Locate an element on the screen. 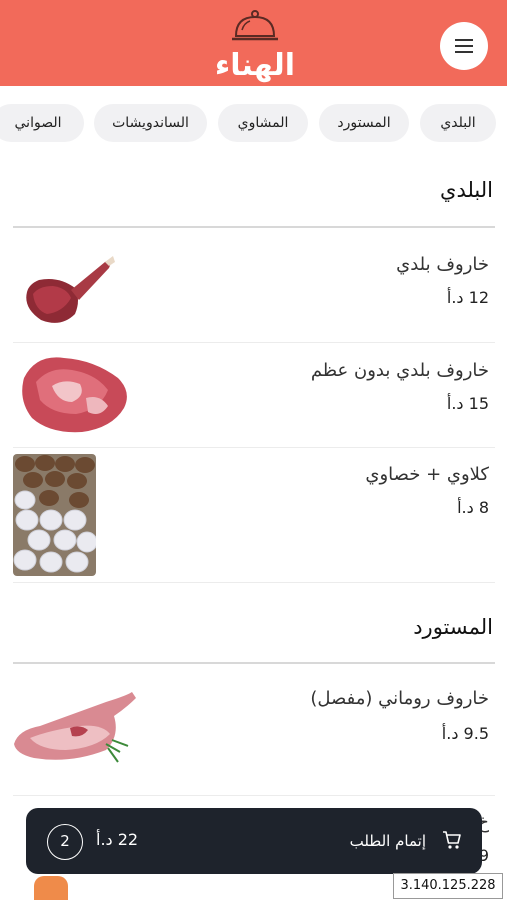 The width and height of the screenshot is (507, 900). cart-bar: 2 22 د.أ إتمام الطلب is located at coordinates (254, 841).